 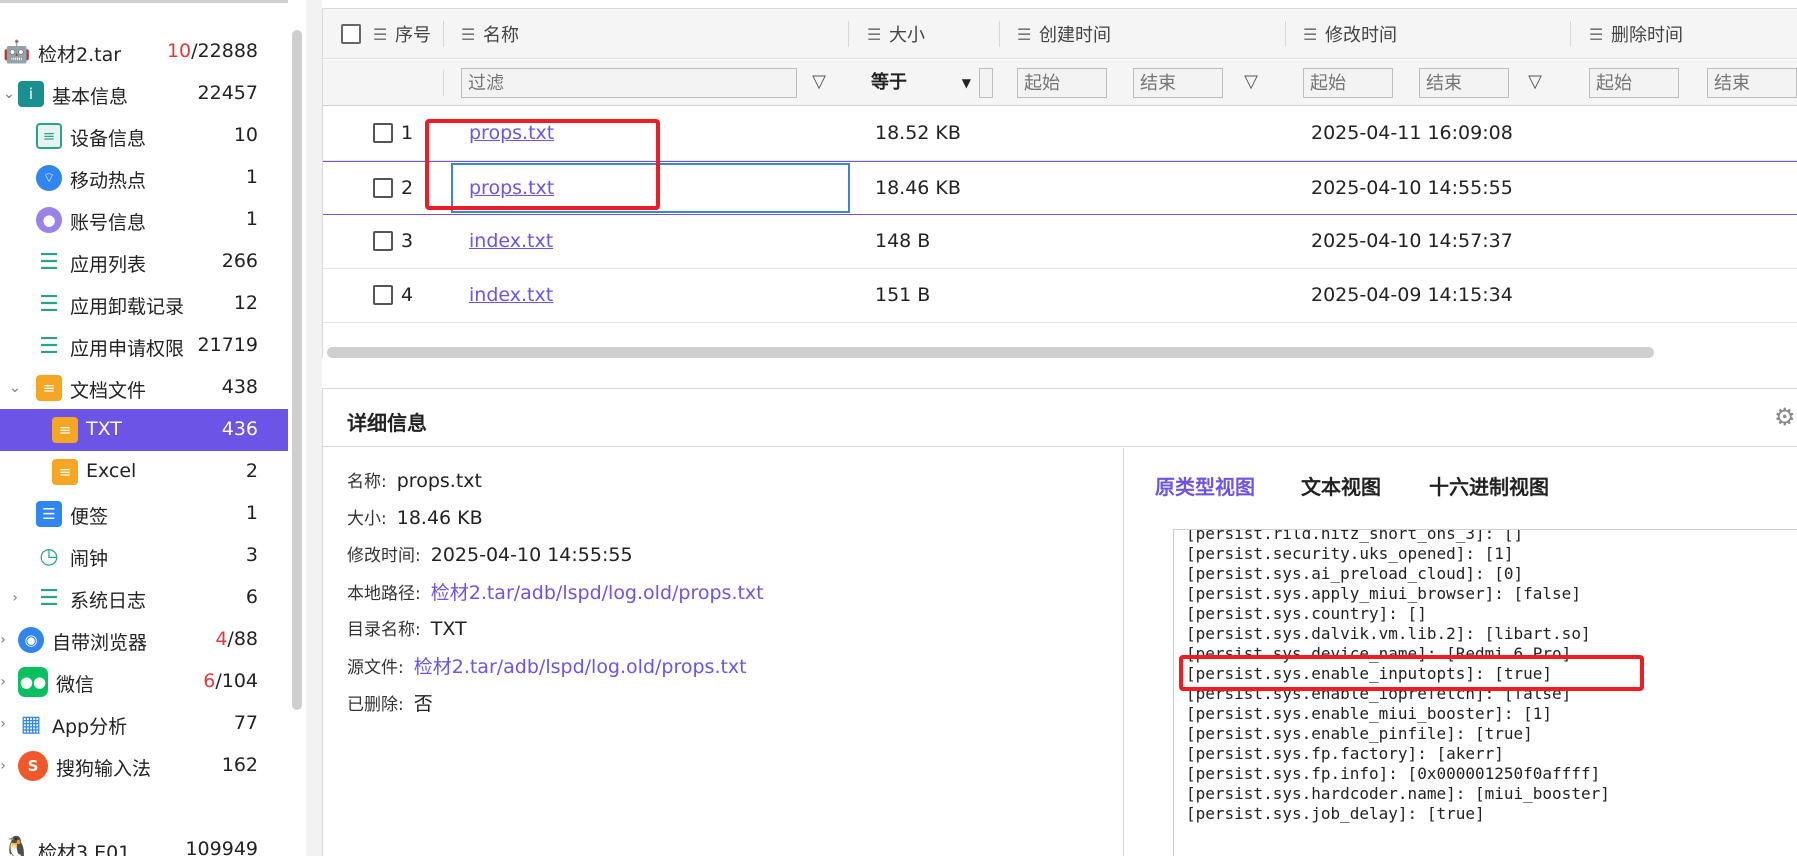 I want to click on row-index: 4, so click(x=407, y=295).